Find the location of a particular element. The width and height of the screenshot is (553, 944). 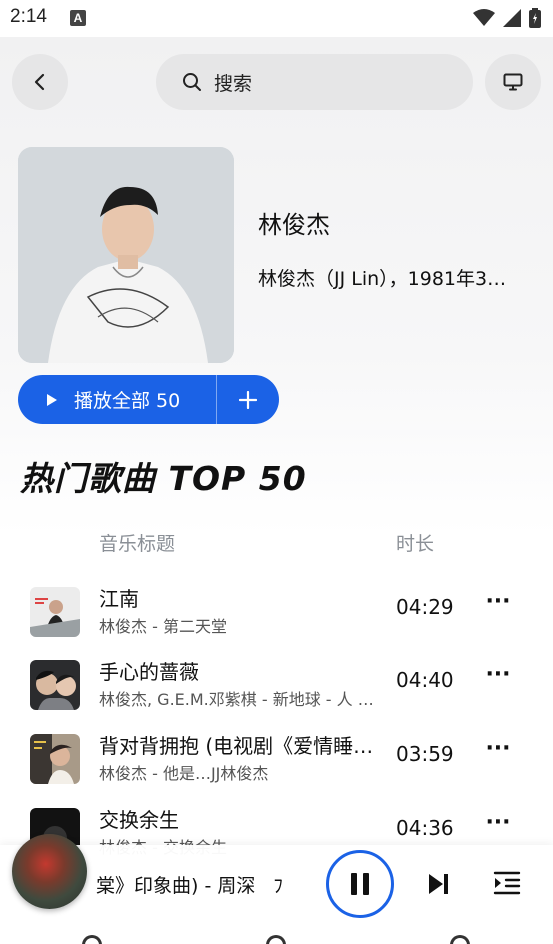

plus-icon is located at coordinates (248, 399).